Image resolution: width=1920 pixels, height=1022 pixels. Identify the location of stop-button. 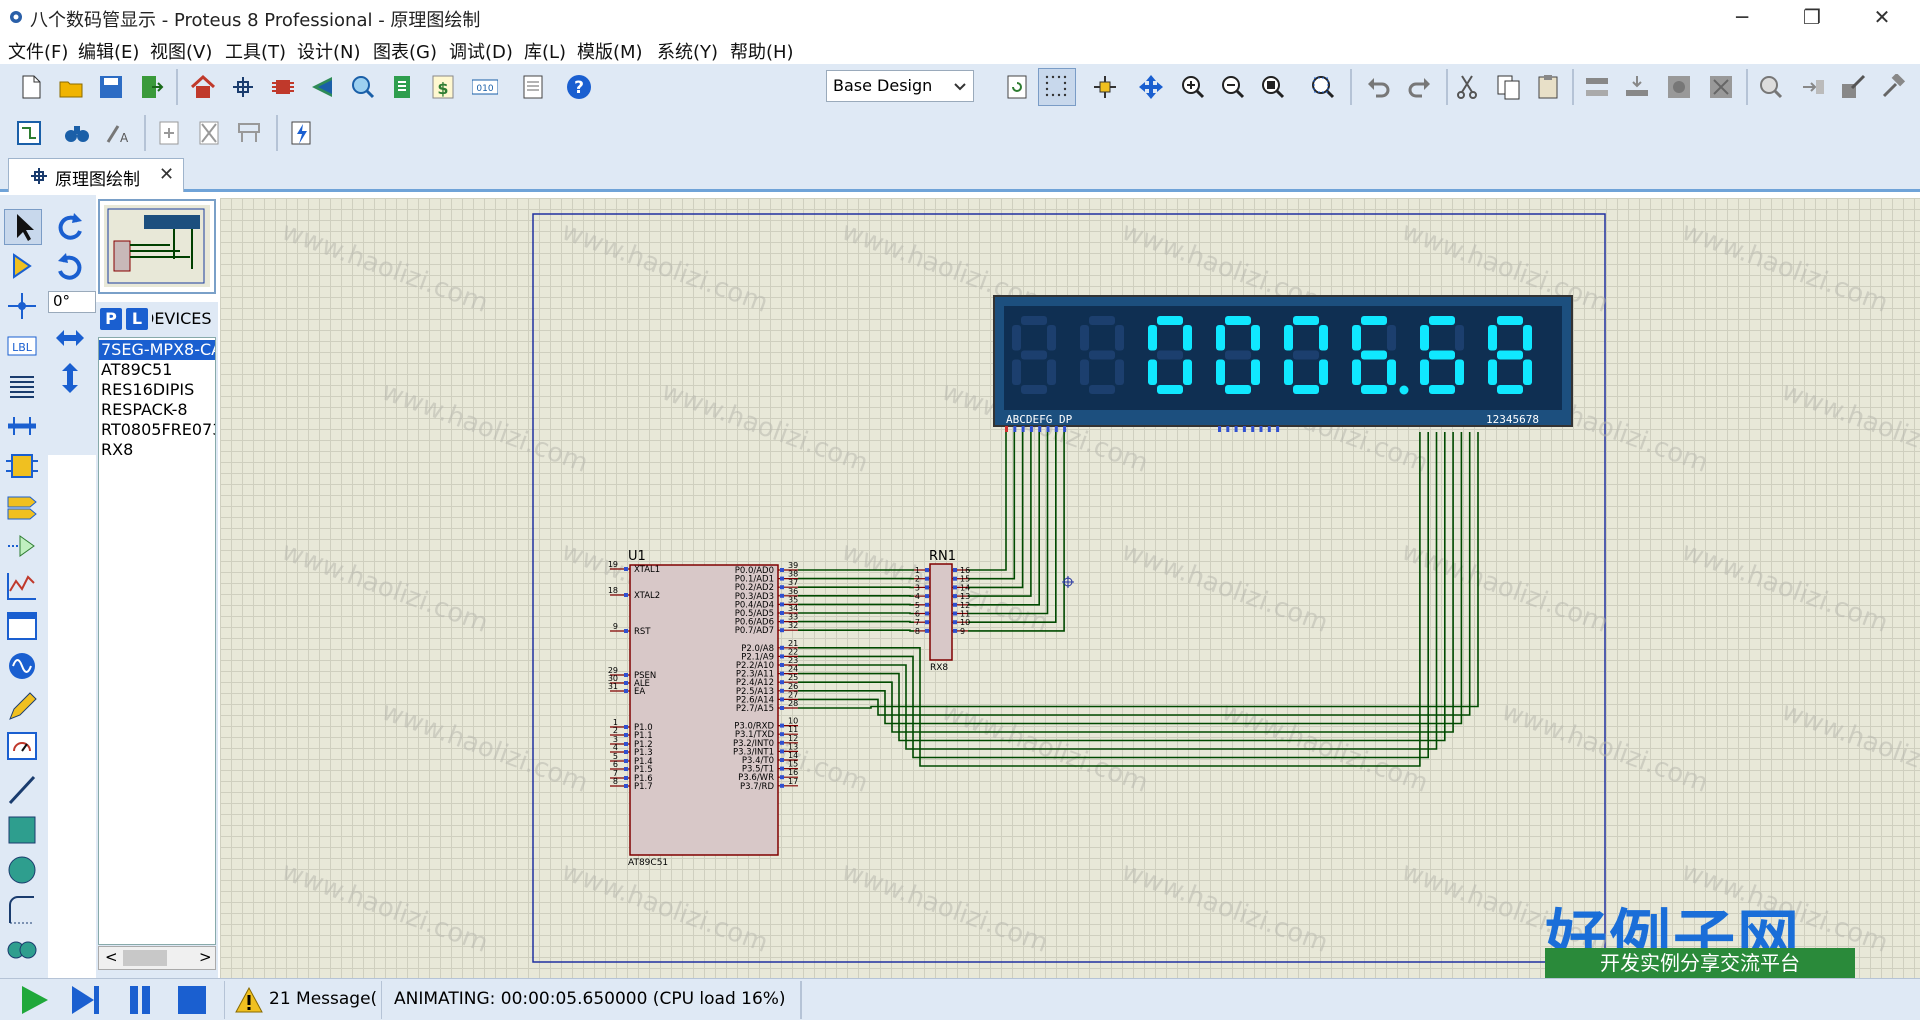
(192, 1000).